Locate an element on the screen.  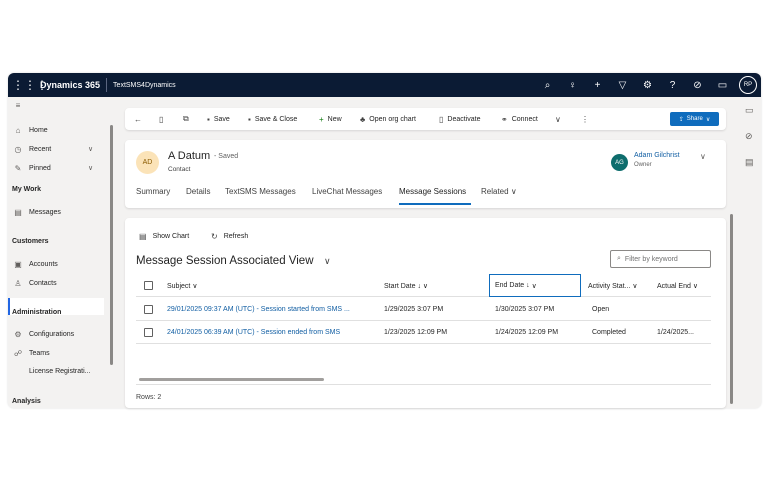
connect-icon: ⚭ is located at coordinates (504, 119).